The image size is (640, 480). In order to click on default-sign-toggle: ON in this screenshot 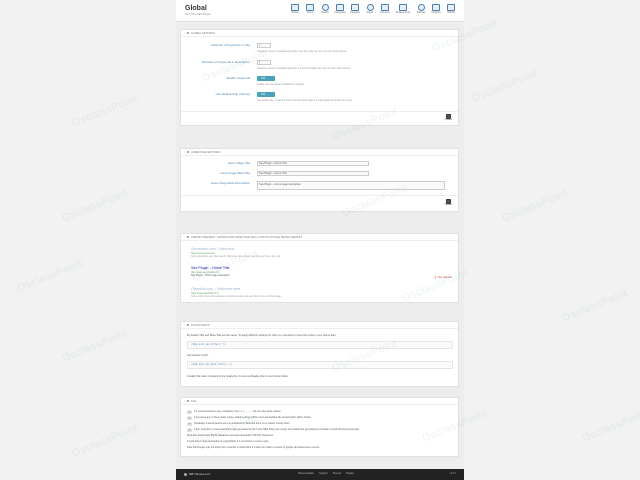, I will do `click(266, 94)`.